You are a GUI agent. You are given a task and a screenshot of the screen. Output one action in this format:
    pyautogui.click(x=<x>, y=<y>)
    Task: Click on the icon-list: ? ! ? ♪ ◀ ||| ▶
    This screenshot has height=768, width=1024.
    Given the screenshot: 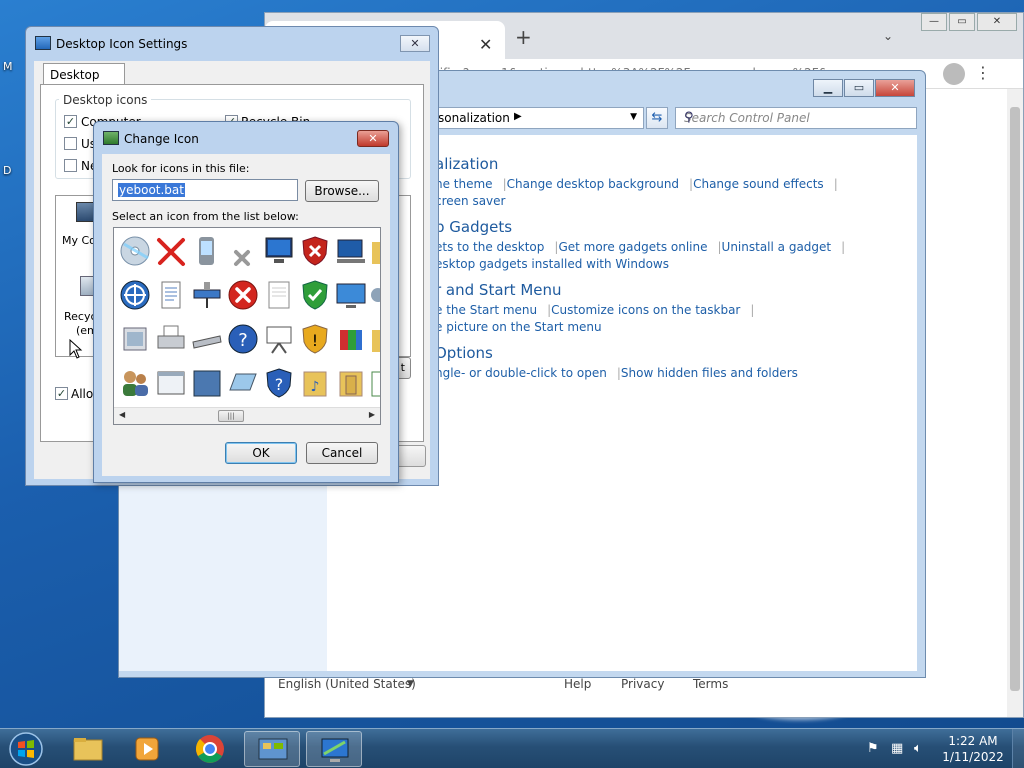 What is the action you would take?
    pyautogui.click(x=247, y=326)
    